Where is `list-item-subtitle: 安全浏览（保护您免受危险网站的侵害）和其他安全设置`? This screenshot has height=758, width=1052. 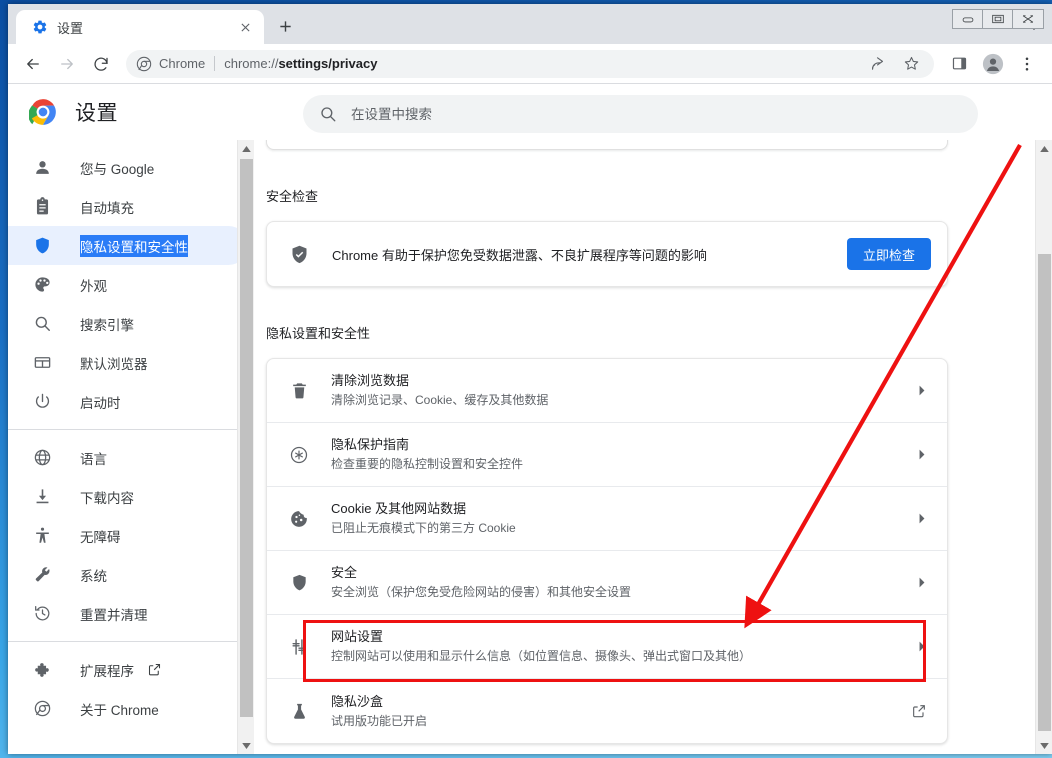
list-item-subtitle: 安全浏览（保护您免受危险网站的侵害）和其他安全设置 is located at coordinates (481, 592).